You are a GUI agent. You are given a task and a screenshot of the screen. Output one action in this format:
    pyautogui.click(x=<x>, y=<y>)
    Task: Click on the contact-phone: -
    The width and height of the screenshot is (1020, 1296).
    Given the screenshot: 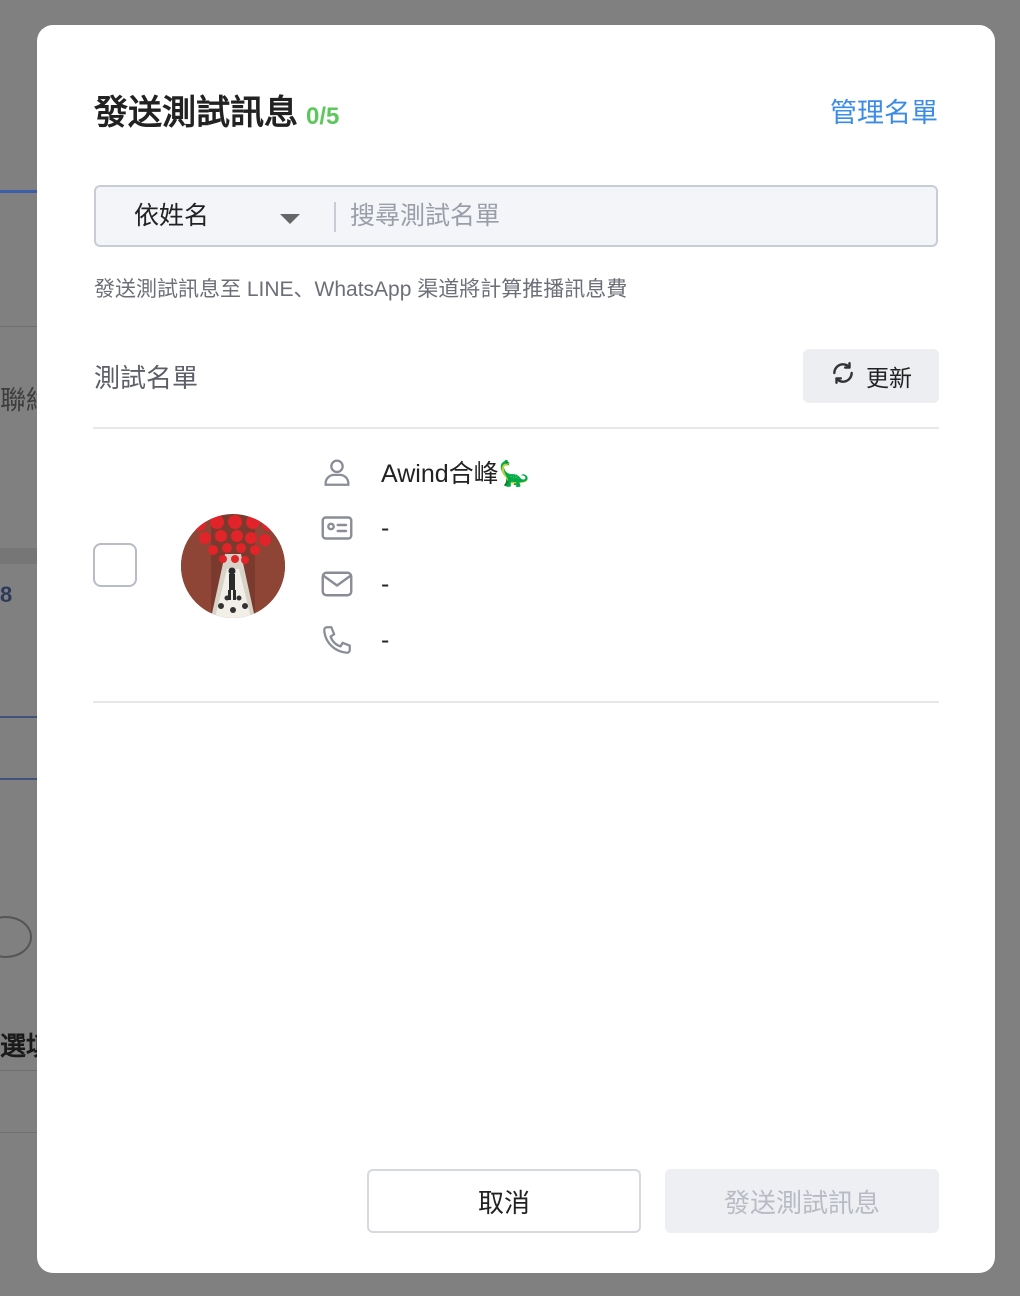 What is the action you would take?
    pyautogui.click(x=385, y=639)
    